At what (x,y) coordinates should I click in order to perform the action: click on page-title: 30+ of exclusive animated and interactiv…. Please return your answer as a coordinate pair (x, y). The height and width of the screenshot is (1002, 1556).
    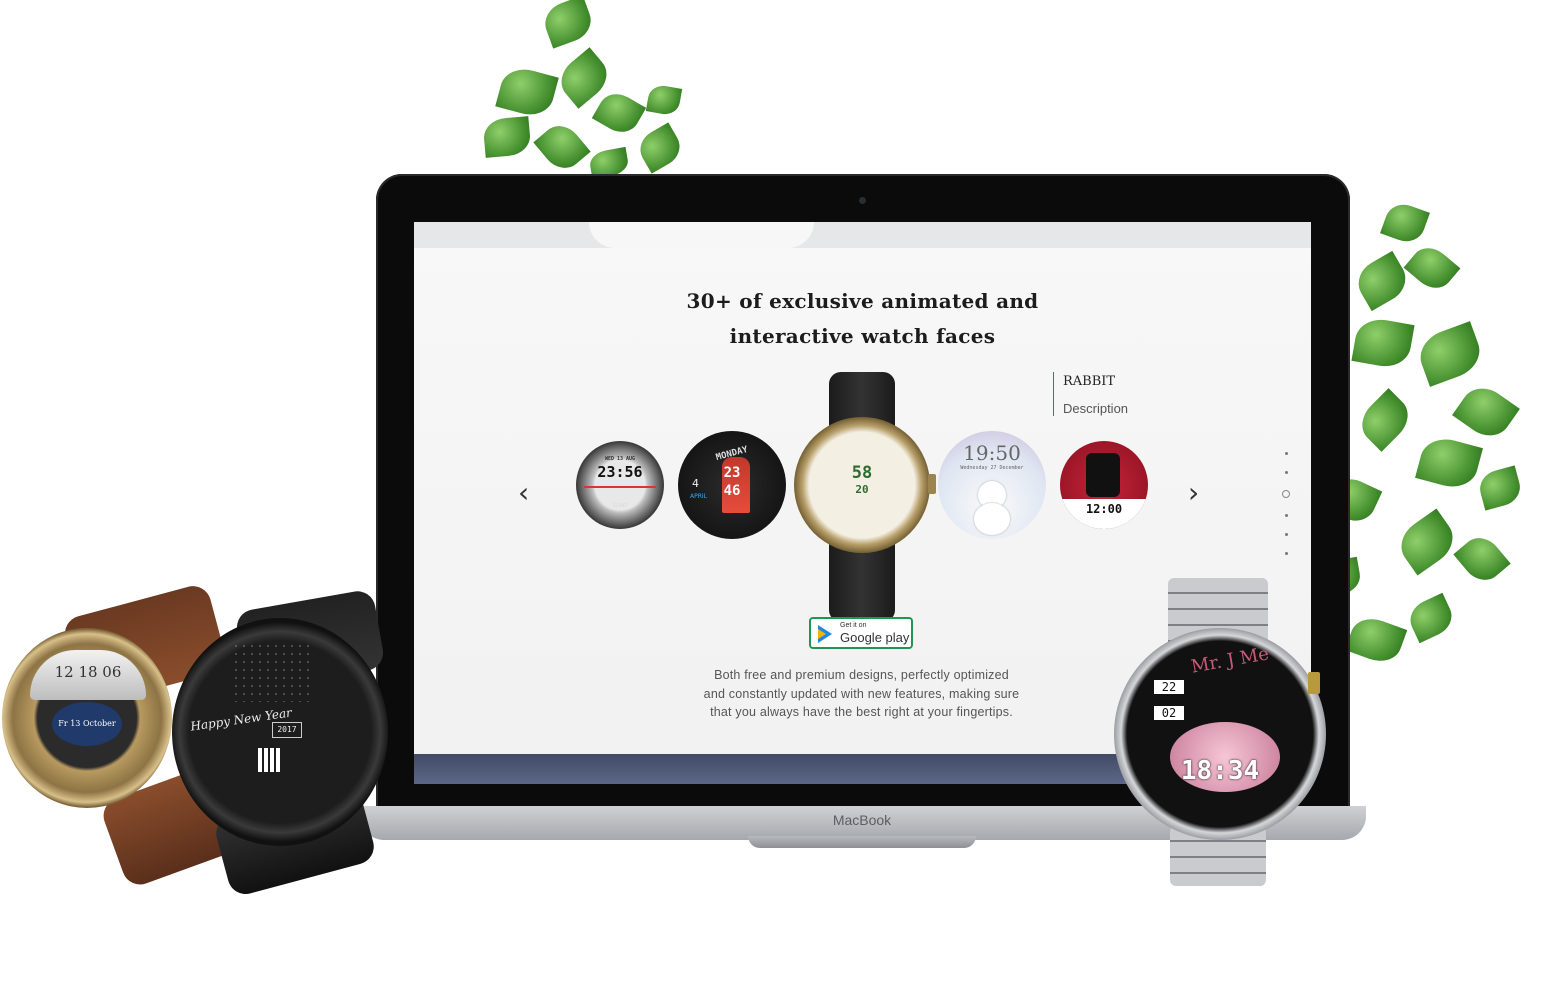
    Looking at the image, I should click on (862, 319).